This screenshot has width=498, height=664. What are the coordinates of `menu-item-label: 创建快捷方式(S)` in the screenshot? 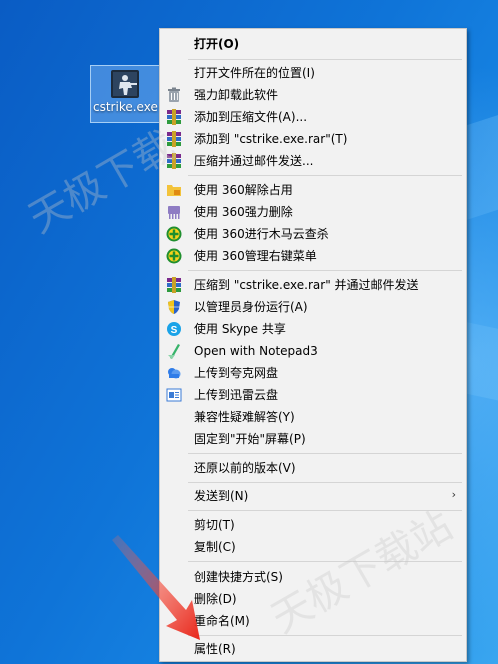 It's located at (238, 577).